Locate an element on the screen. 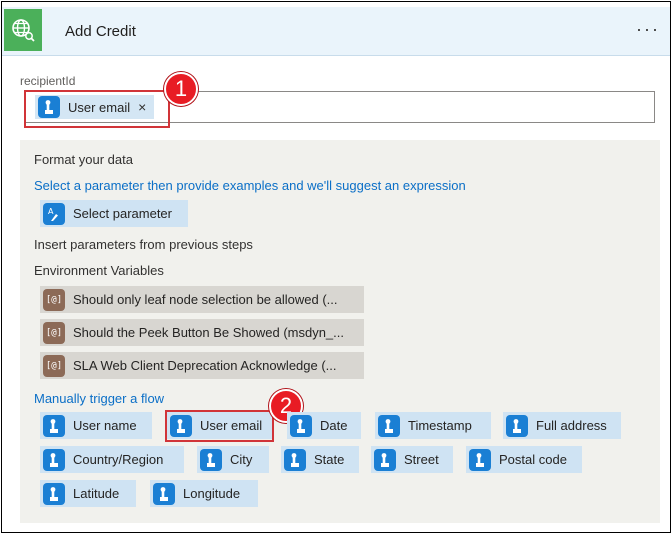 Image resolution: width=672 pixels, height=534 pixels. insert-heading: Insert parameters from previous steps is located at coordinates (143, 244).